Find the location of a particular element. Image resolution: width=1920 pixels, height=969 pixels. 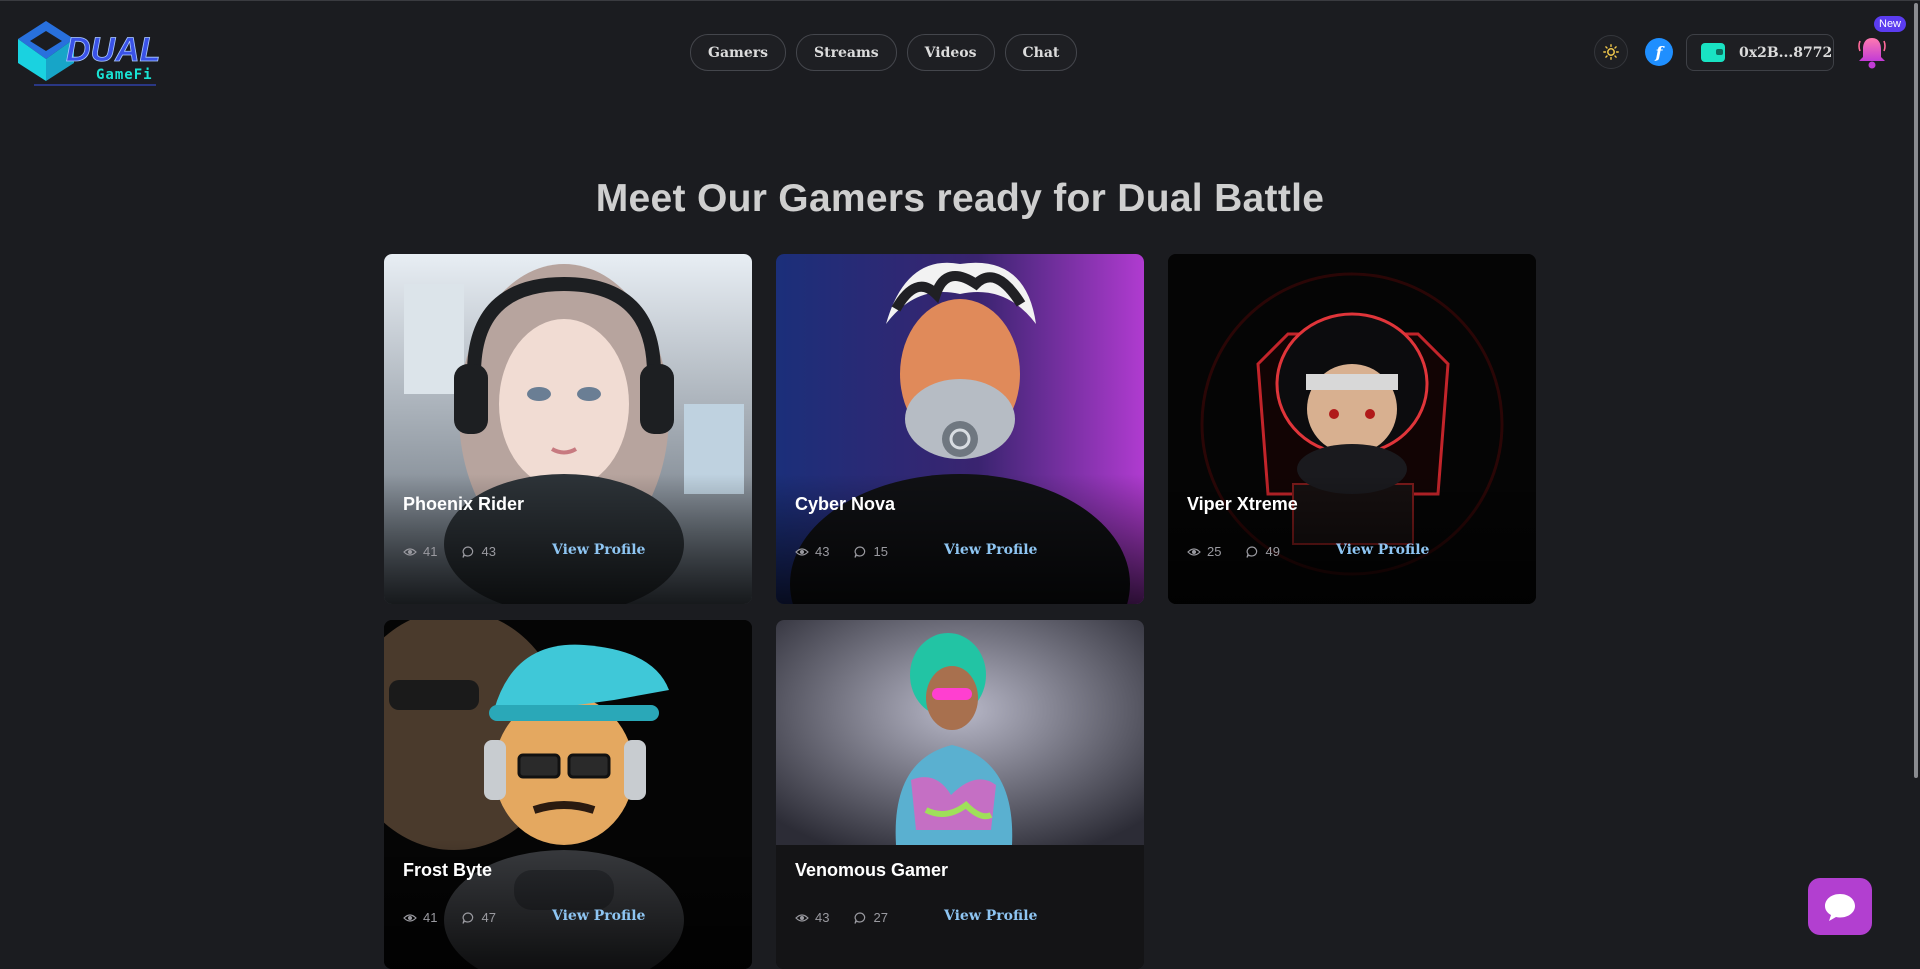

comments-count: 27 is located at coordinates (880, 917).